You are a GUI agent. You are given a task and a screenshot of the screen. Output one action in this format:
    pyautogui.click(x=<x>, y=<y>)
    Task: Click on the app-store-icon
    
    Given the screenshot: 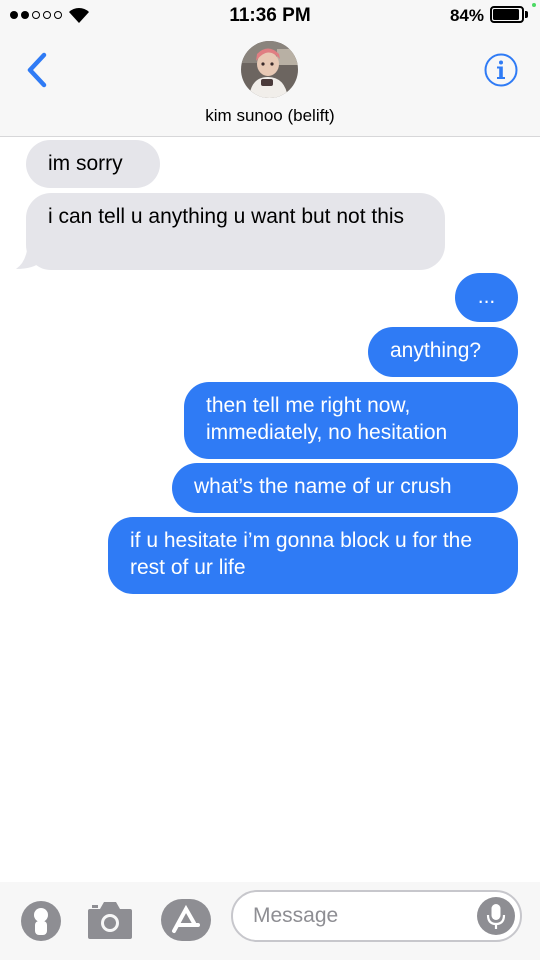 What is the action you would take?
    pyautogui.click(x=186, y=920)
    